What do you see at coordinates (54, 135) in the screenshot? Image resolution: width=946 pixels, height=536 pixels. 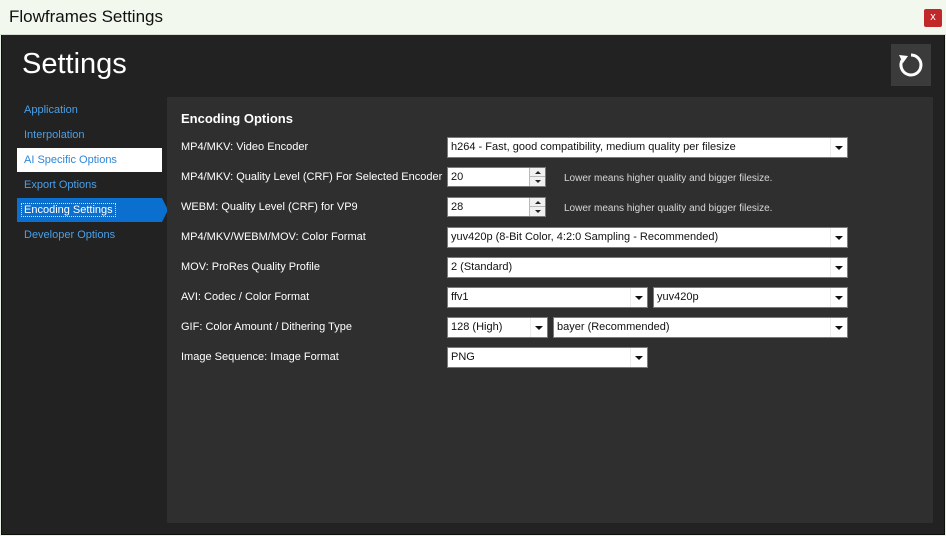 I see `sidebar-item-label: Interpolation` at bounding box center [54, 135].